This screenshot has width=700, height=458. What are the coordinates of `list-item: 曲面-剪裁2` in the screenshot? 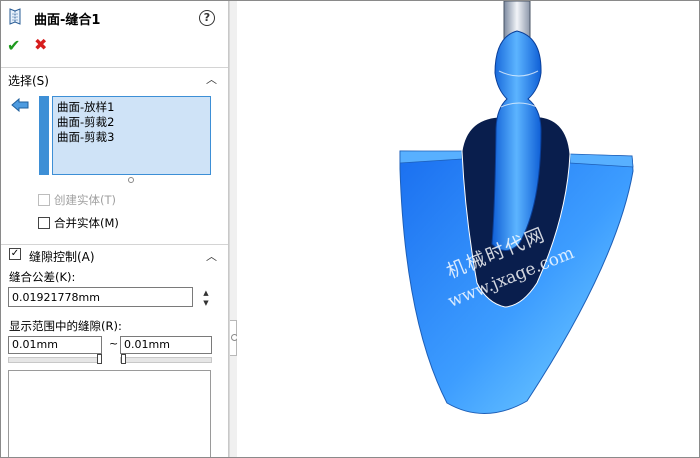 It's located at (85, 122).